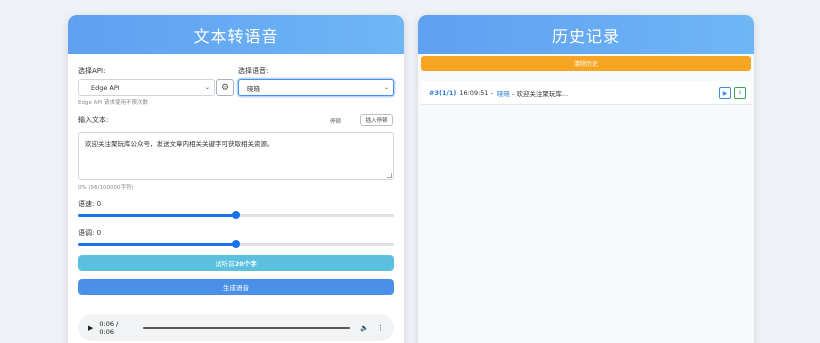  What do you see at coordinates (92, 71) in the screenshot?
I see `api-label: 选择API:` at bounding box center [92, 71].